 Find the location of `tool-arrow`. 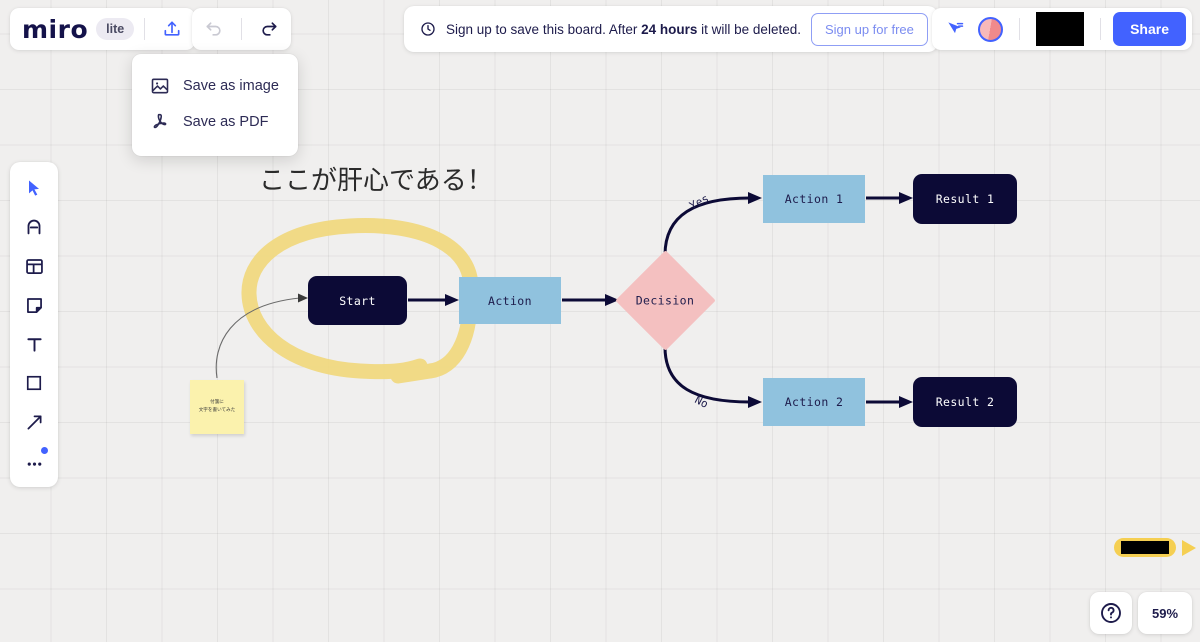

tool-arrow is located at coordinates (34, 422).